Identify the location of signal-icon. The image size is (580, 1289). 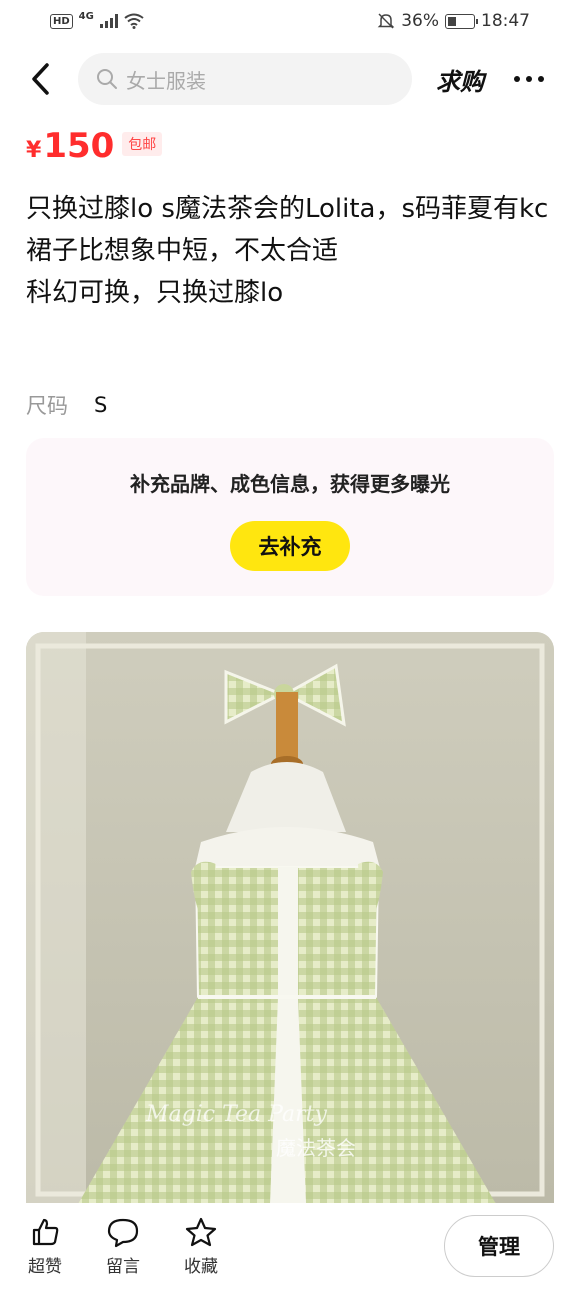
(108, 21).